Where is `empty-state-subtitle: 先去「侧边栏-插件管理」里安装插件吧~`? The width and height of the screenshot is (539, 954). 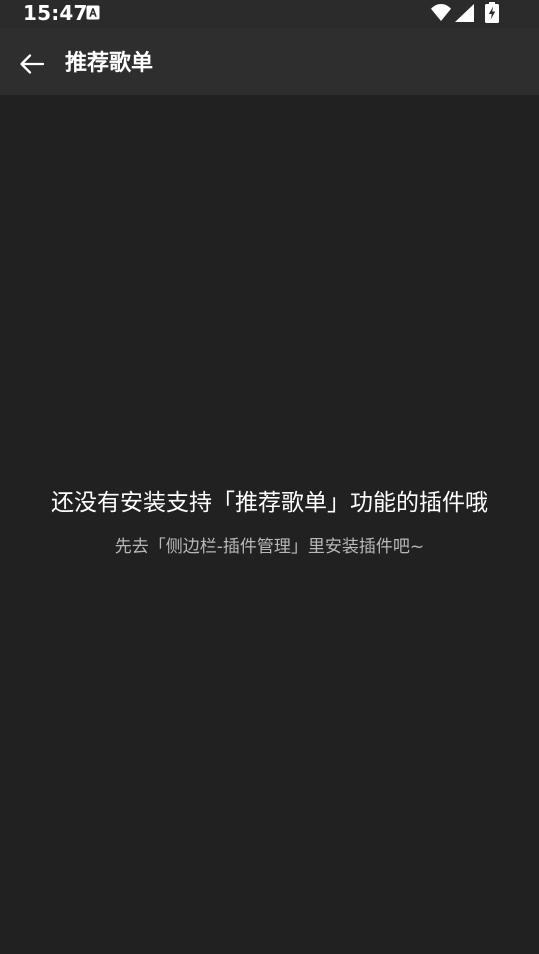
empty-state-subtitle: 先去「侧边栏-插件管理」里安装插件吧~ is located at coordinates (269, 547).